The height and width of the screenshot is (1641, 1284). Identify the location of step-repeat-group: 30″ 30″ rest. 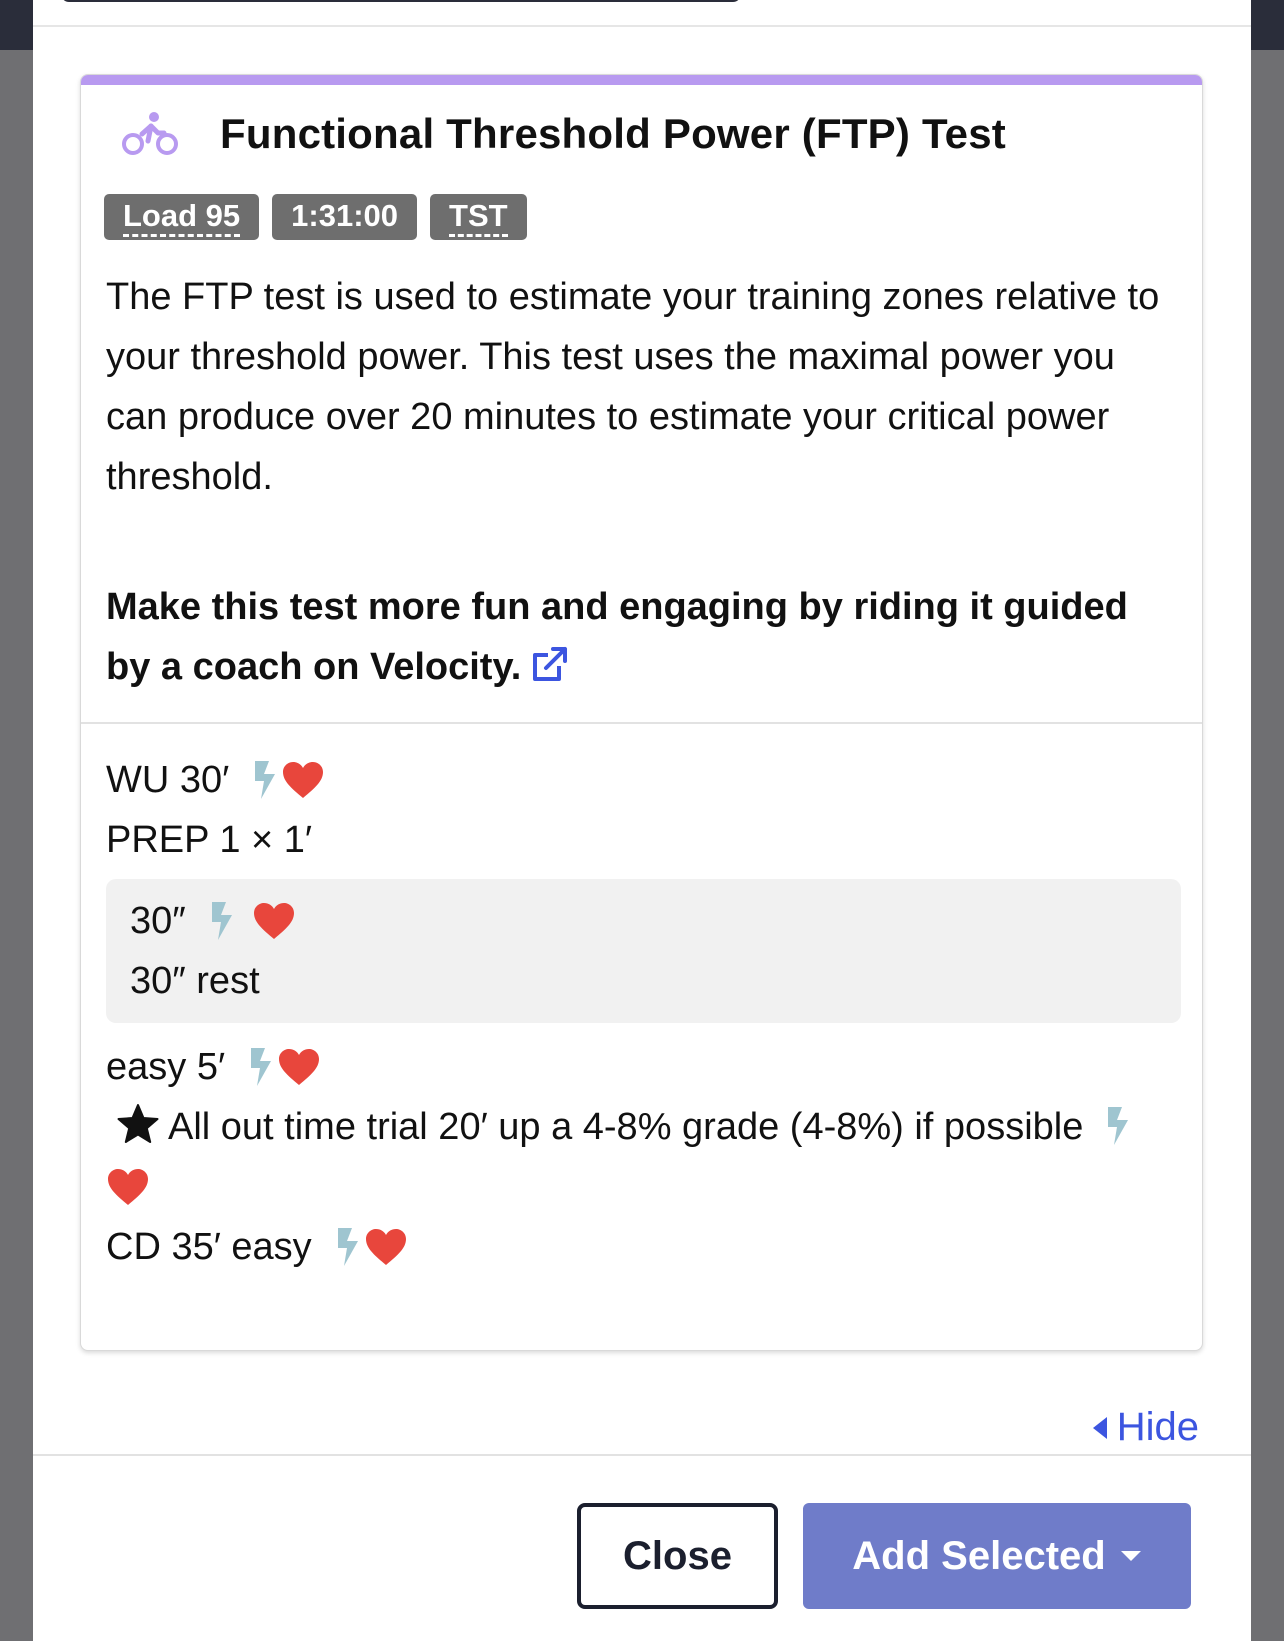
(643, 951).